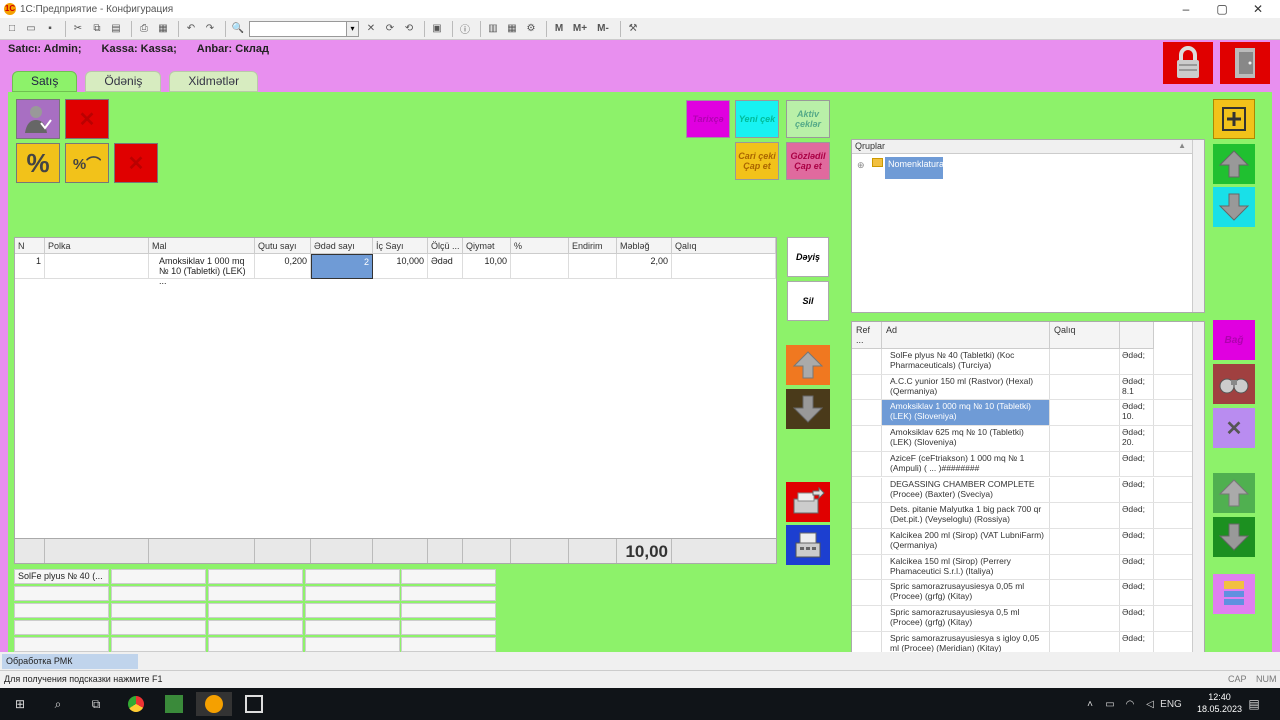 The width and height of the screenshot is (1280, 720). I want to click on binoculars-button, so click(1234, 384).